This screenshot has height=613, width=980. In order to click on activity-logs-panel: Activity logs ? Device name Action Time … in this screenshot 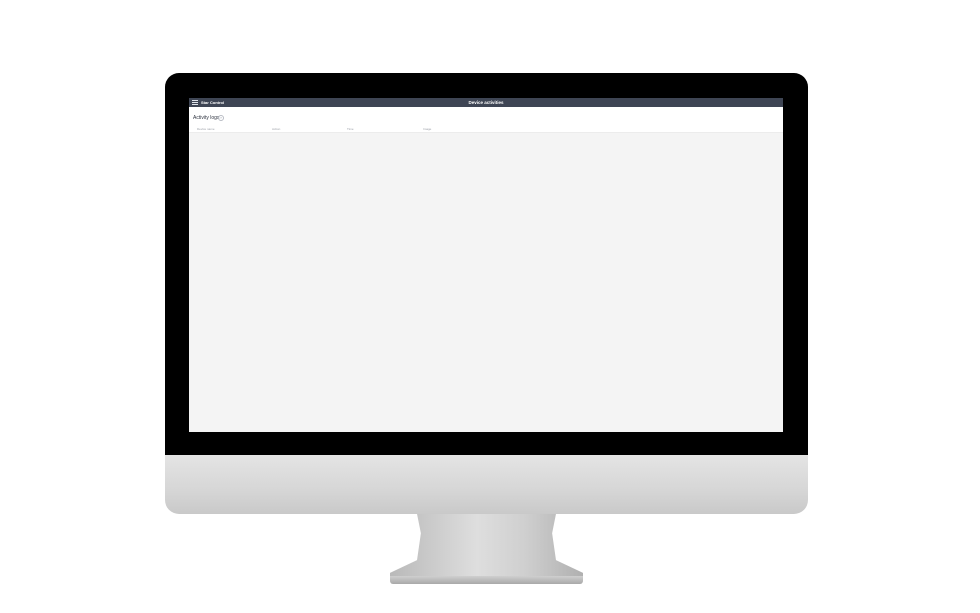, I will do `click(486, 120)`.